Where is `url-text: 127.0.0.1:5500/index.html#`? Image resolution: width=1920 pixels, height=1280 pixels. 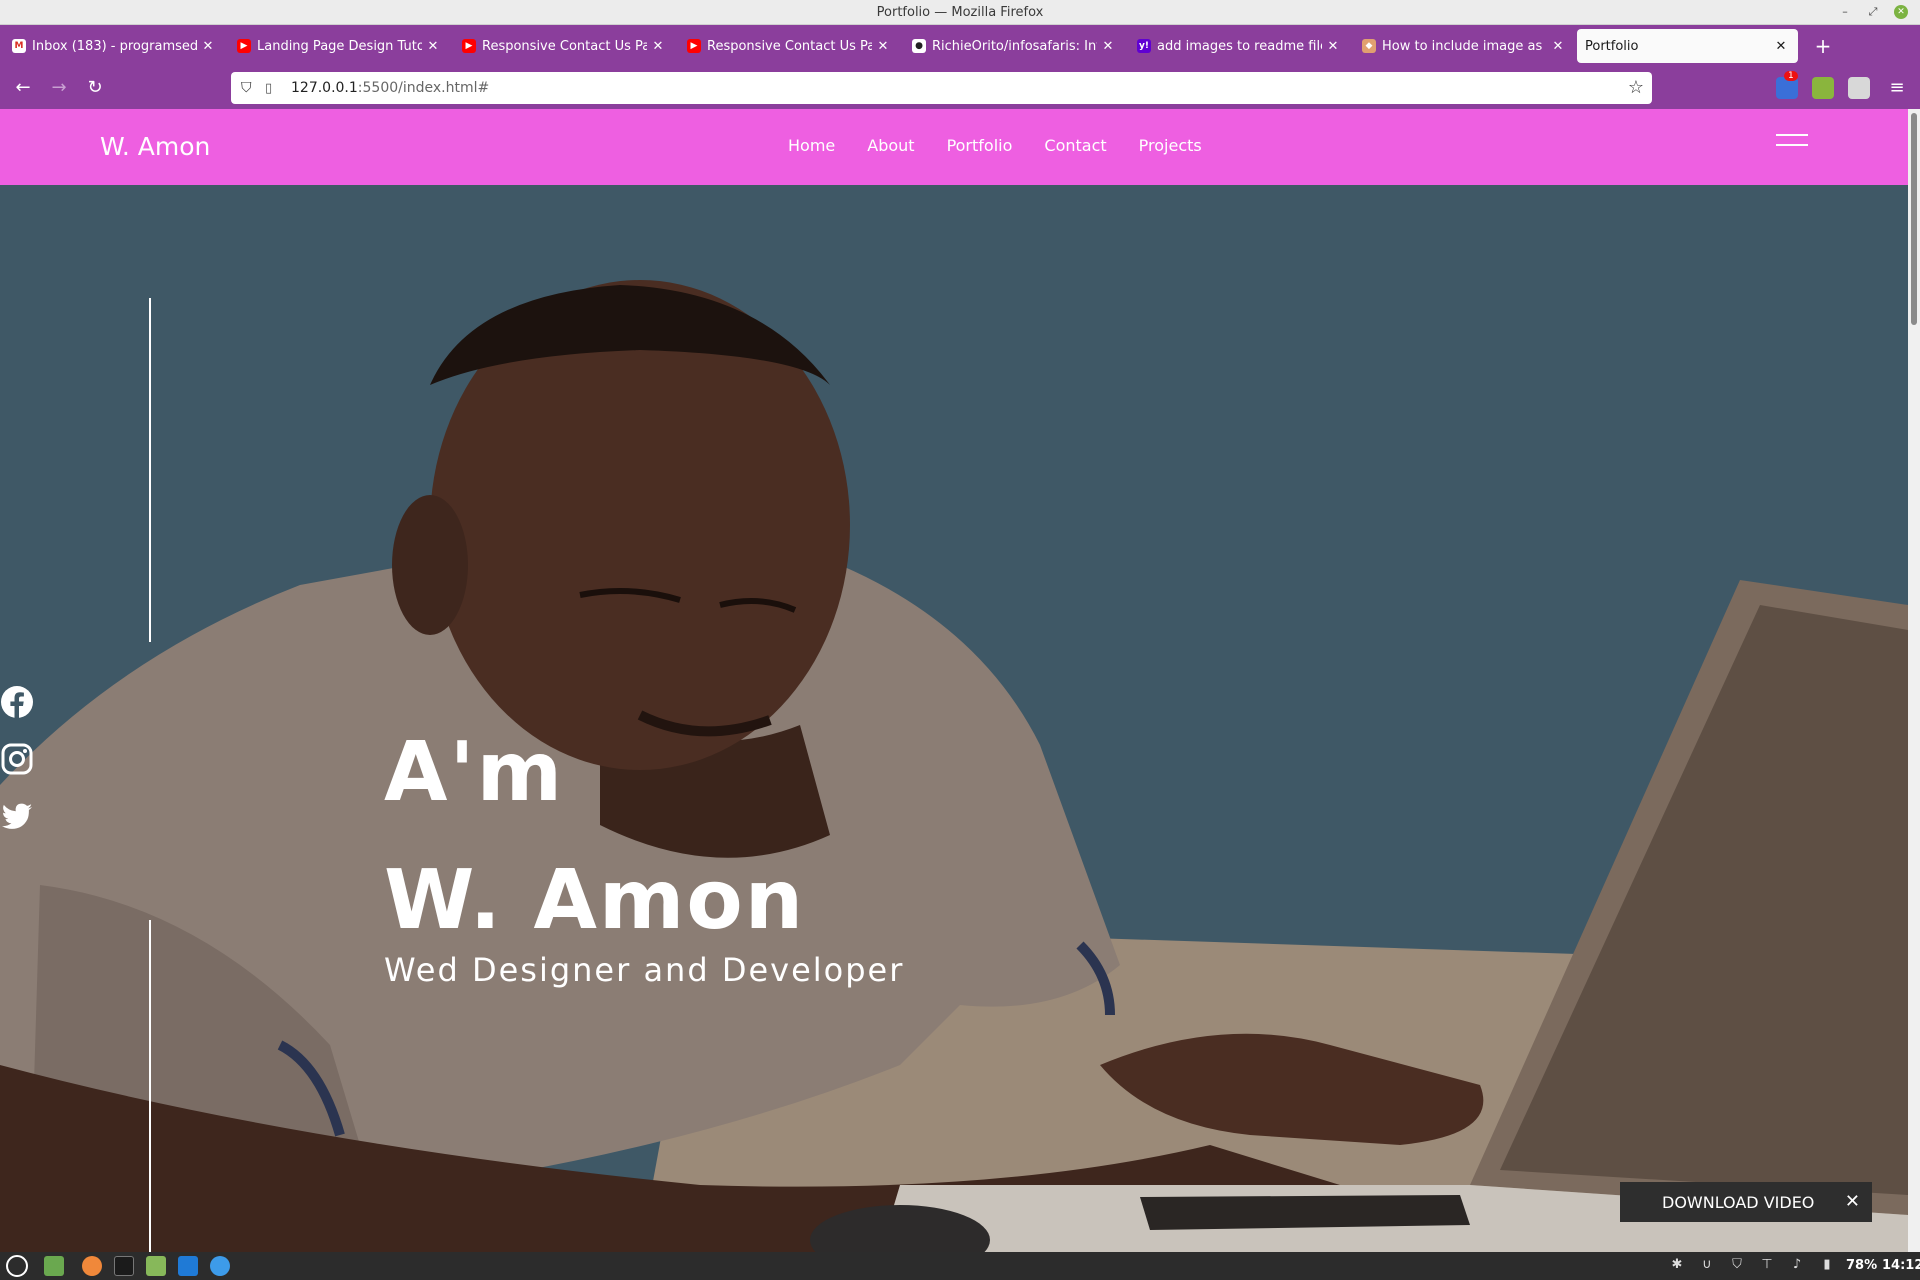 url-text: 127.0.0.1:5500/index.html# is located at coordinates (390, 88).